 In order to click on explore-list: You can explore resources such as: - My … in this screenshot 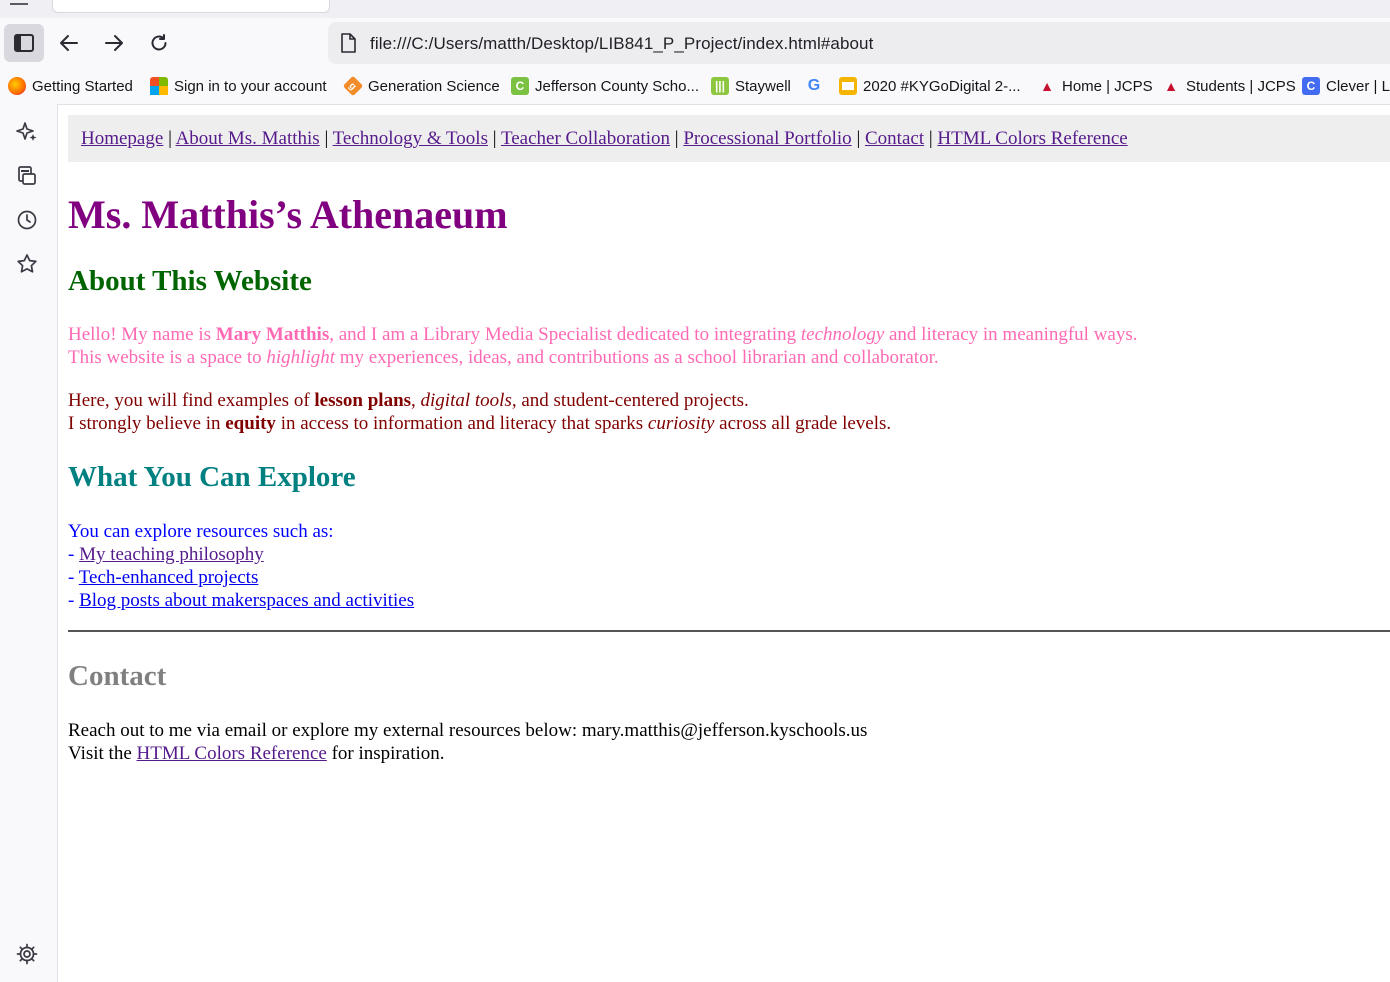, I will do `click(241, 566)`.